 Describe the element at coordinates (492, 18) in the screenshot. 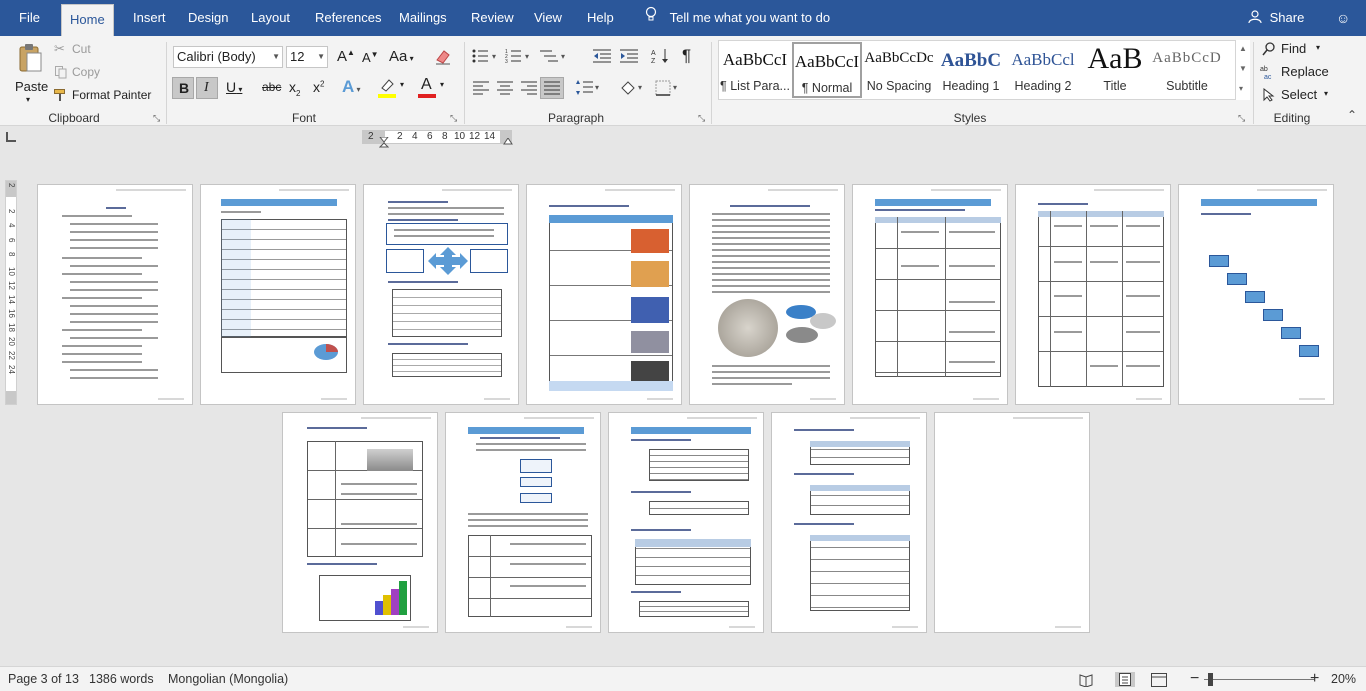

I see `tab-review: Review` at that location.